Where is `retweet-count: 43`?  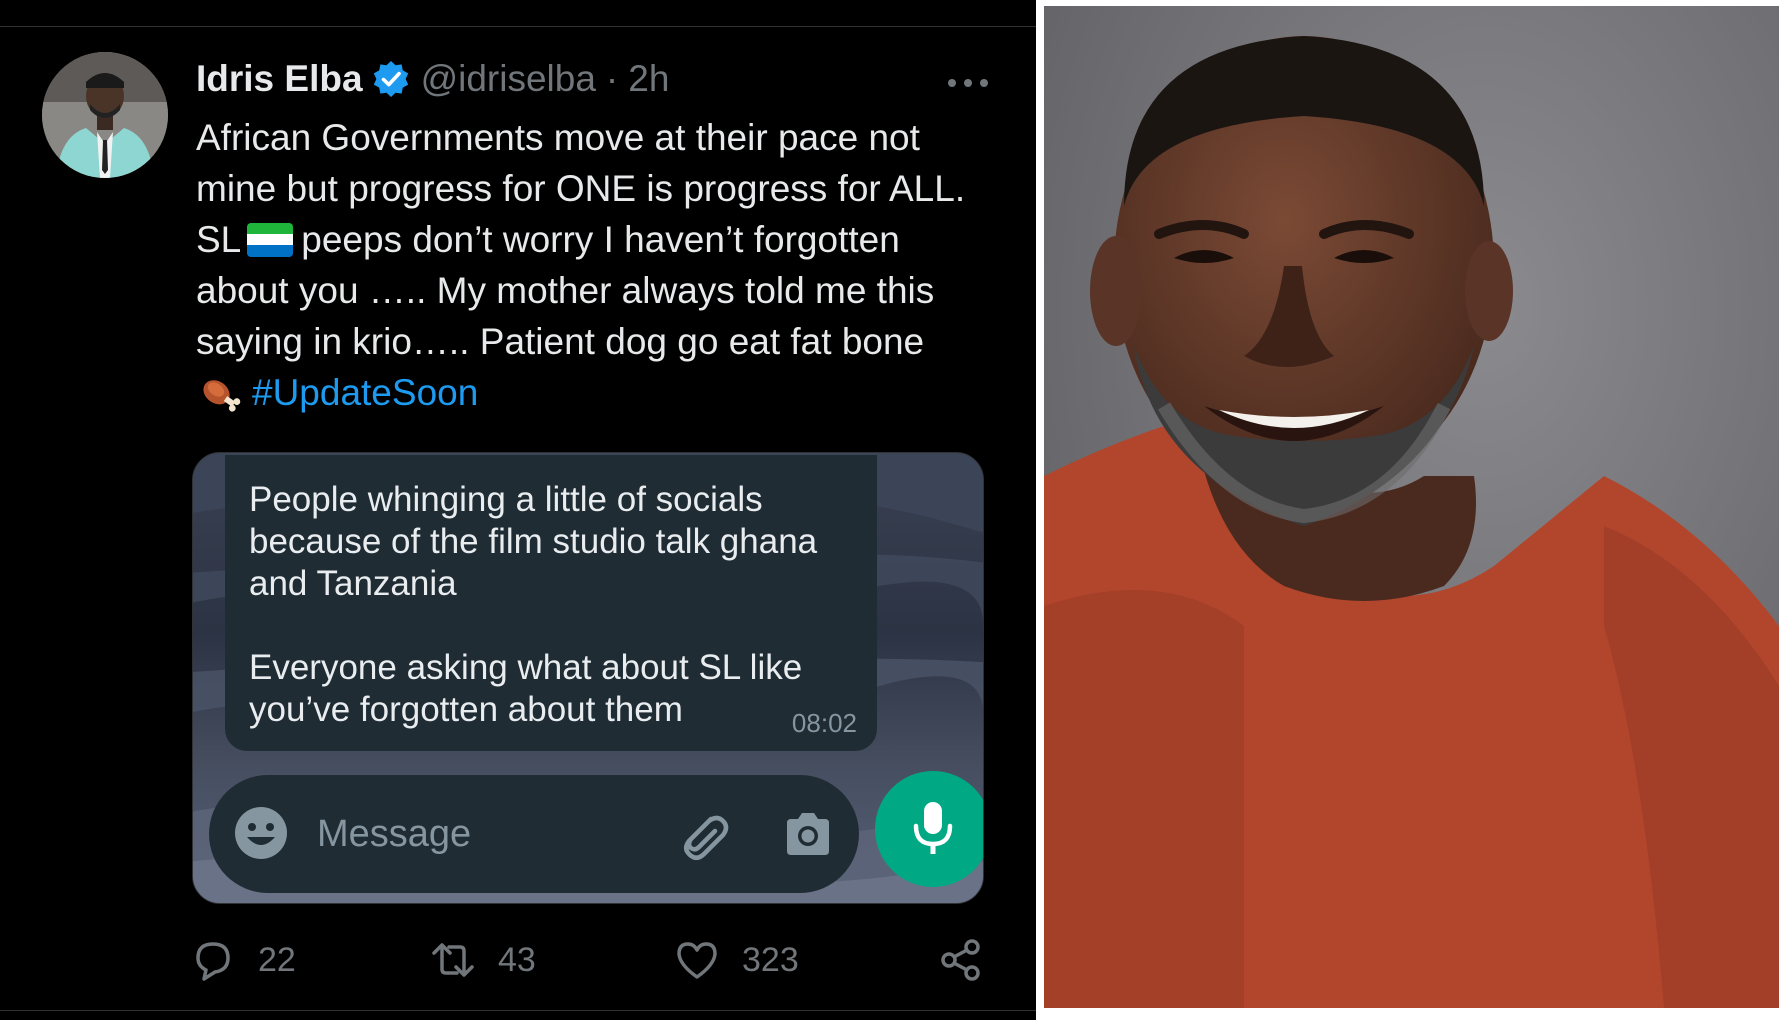 retweet-count: 43 is located at coordinates (517, 959).